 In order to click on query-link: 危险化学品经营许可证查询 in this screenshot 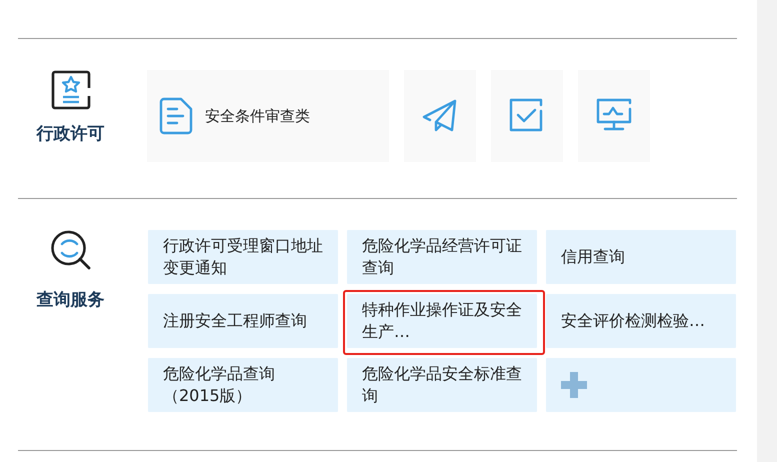, I will do `click(442, 257)`.